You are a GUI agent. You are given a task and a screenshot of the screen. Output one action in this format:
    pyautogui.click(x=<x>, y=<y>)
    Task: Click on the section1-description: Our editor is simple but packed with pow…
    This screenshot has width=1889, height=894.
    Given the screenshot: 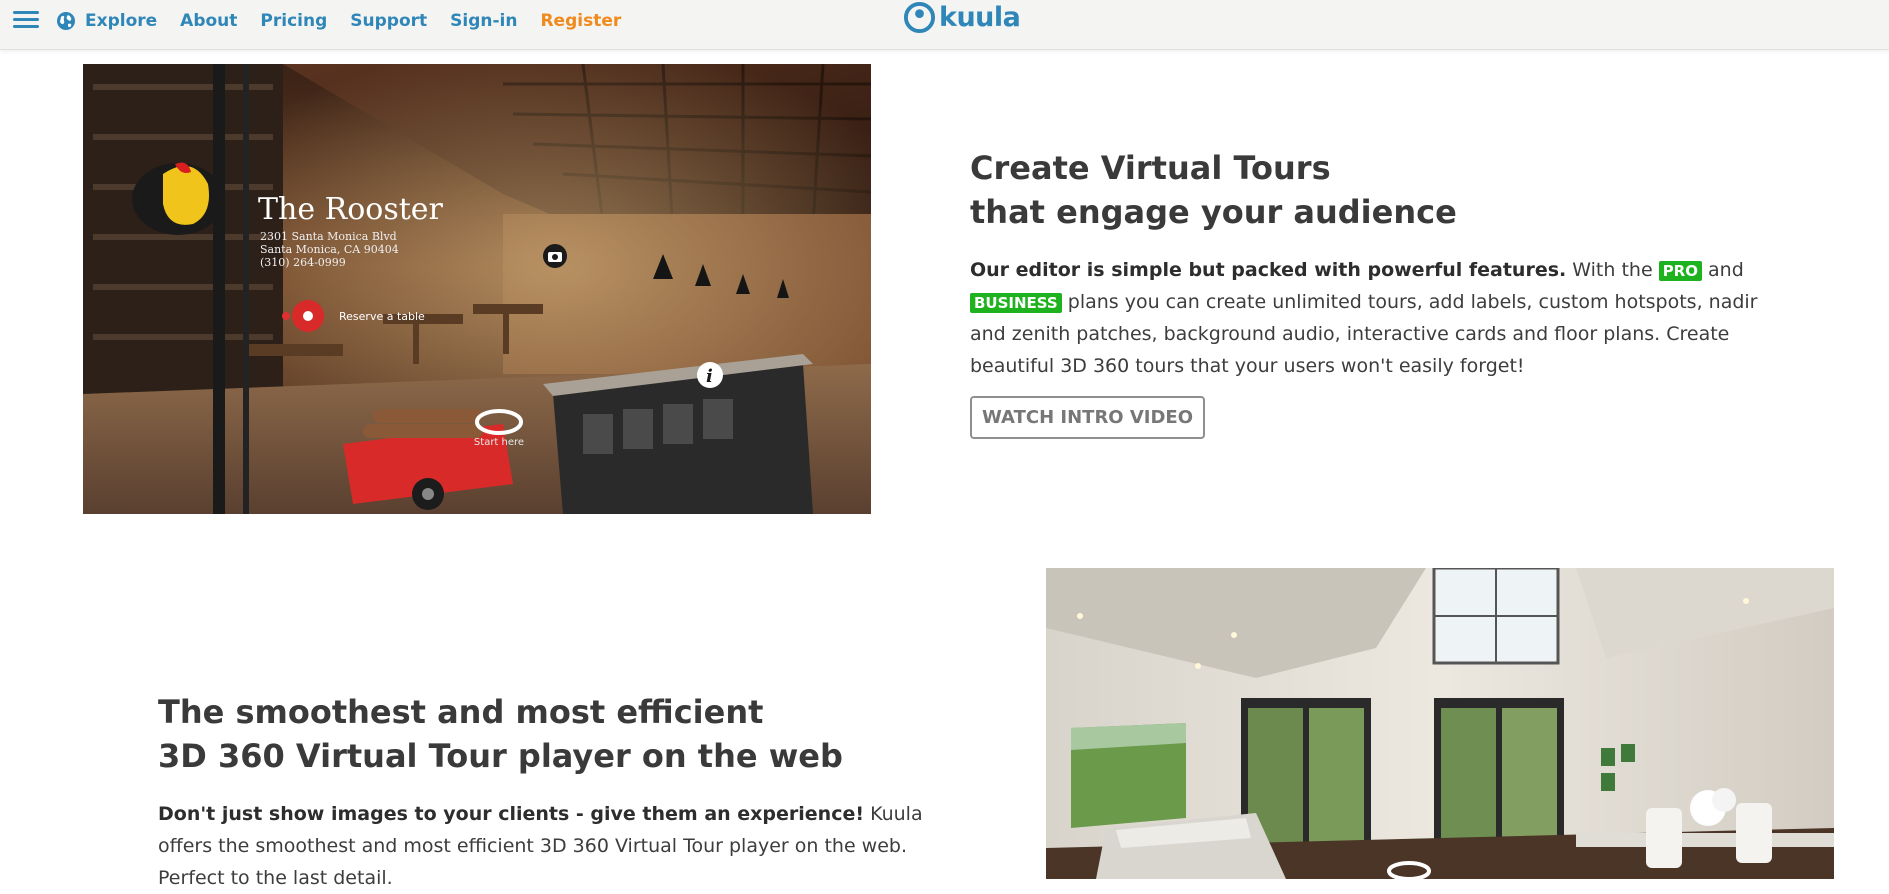 What is the action you would take?
    pyautogui.click(x=1365, y=318)
    